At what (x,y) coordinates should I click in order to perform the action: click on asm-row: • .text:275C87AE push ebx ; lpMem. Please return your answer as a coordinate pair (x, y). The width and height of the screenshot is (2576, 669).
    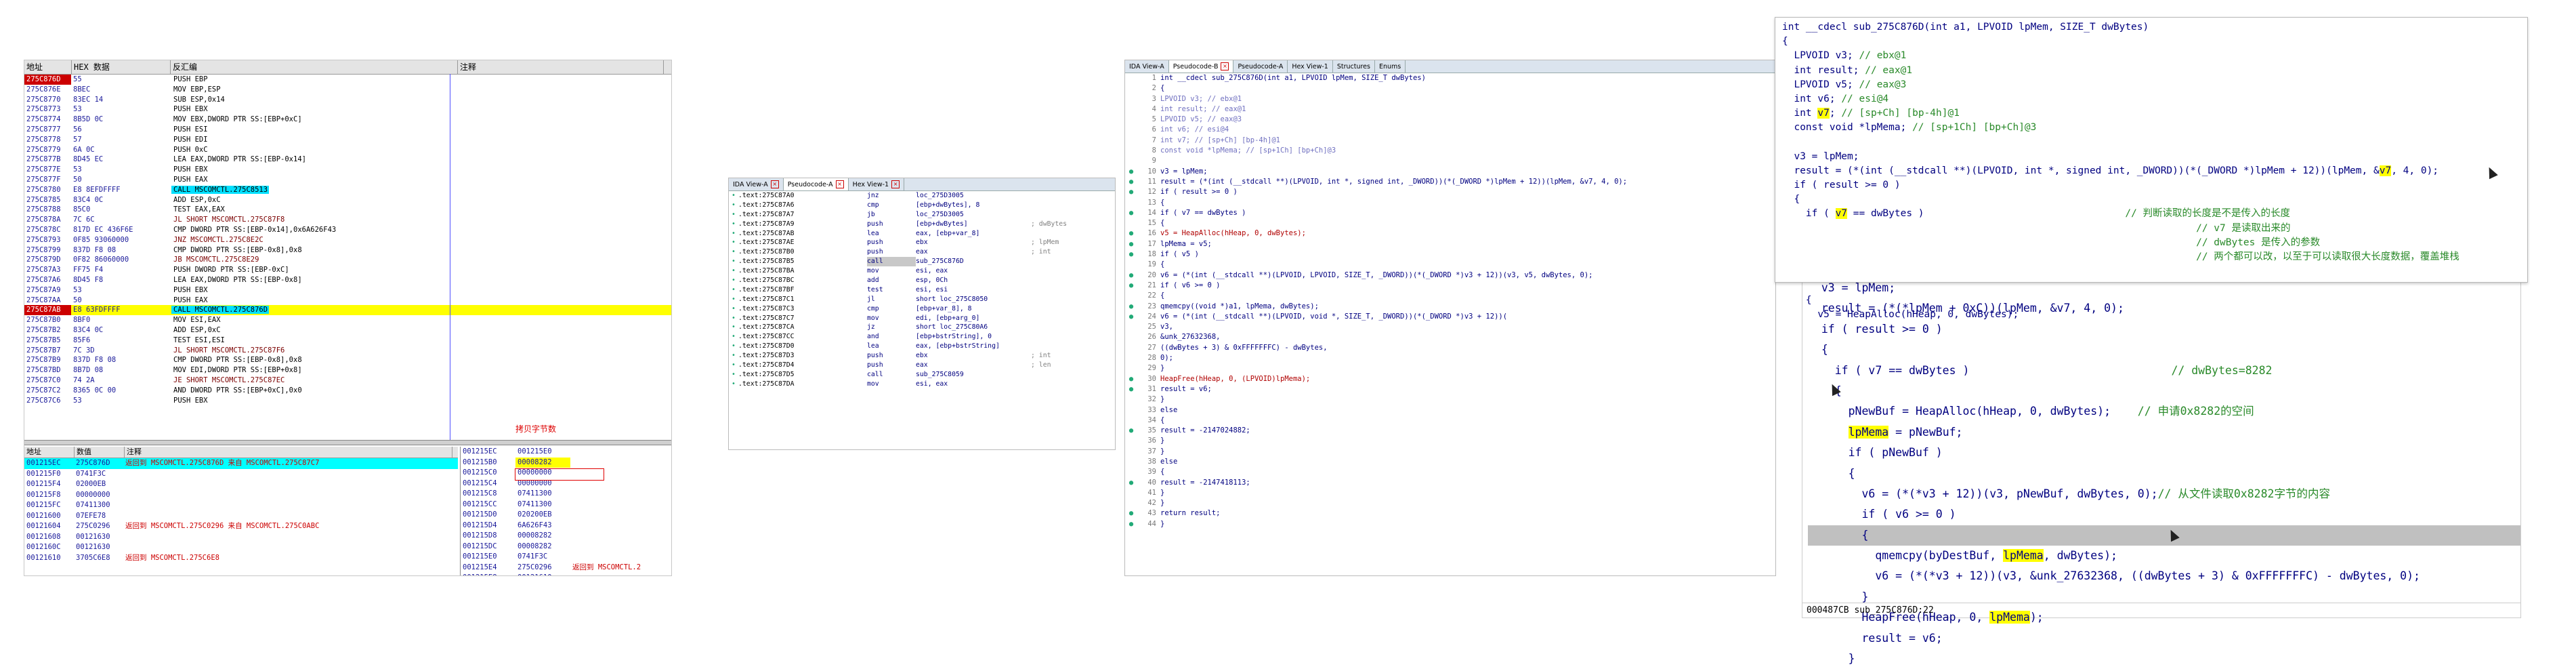
    Looking at the image, I should click on (922, 243).